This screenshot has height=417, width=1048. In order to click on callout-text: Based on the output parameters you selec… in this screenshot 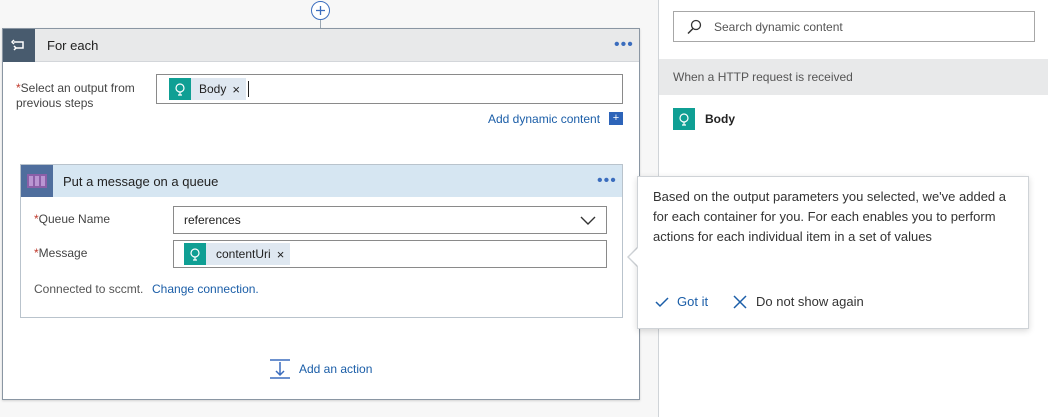, I will do `click(829, 216)`.